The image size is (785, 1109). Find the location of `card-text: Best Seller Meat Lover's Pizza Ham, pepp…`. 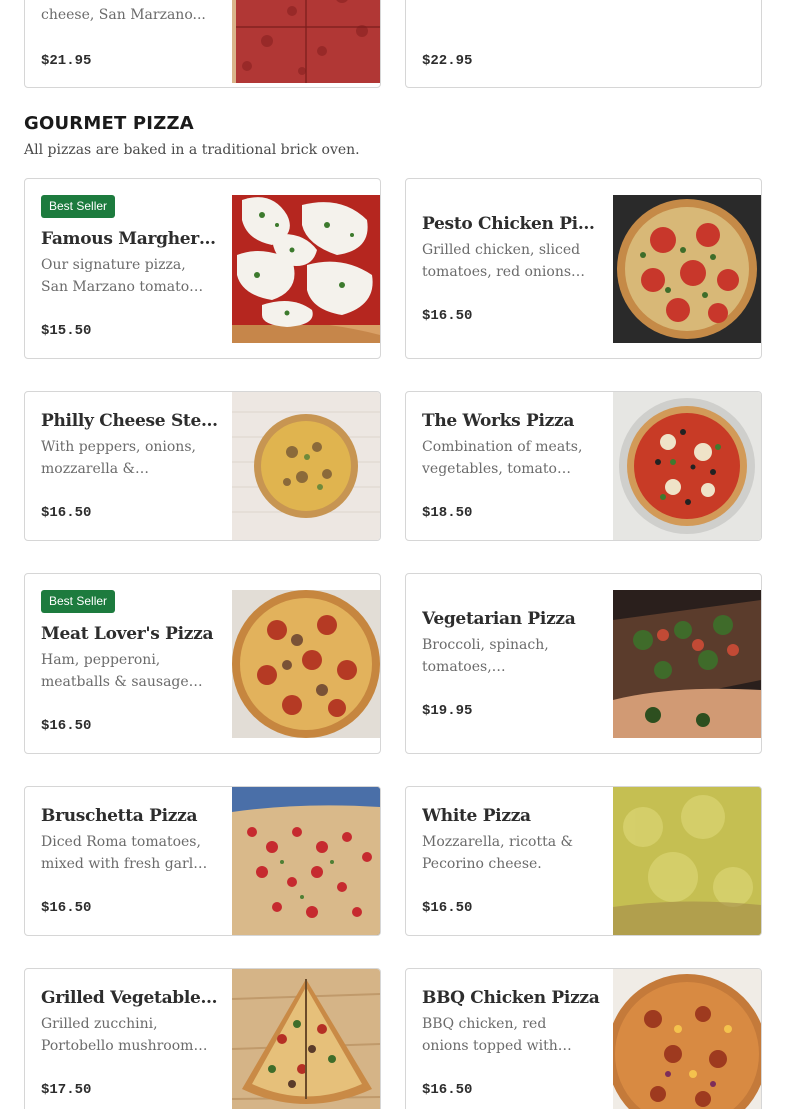

card-text: Best Seller Meat Lover's Pizza Ham, pepp… is located at coordinates (131, 663).